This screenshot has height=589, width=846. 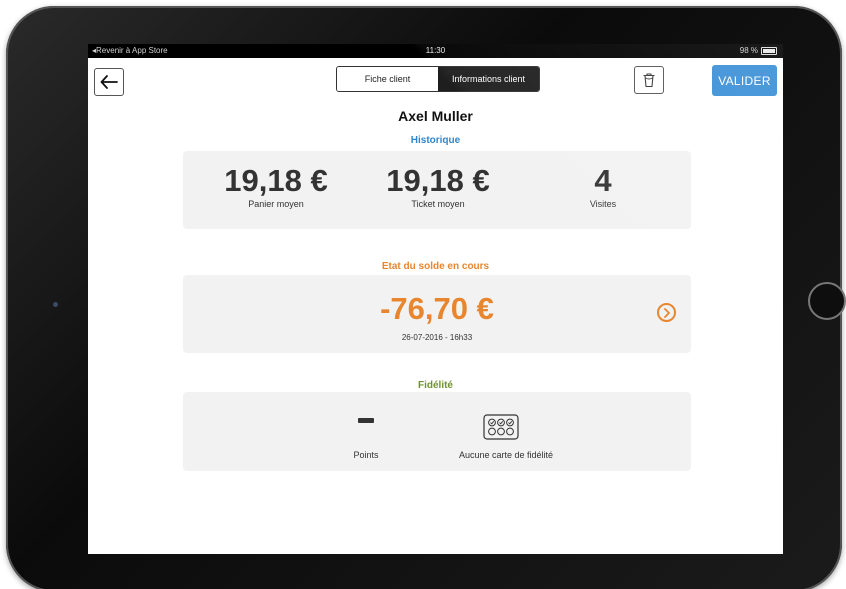 I want to click on solde-title: Etat du solde en cours, so click(x=435, y=266).